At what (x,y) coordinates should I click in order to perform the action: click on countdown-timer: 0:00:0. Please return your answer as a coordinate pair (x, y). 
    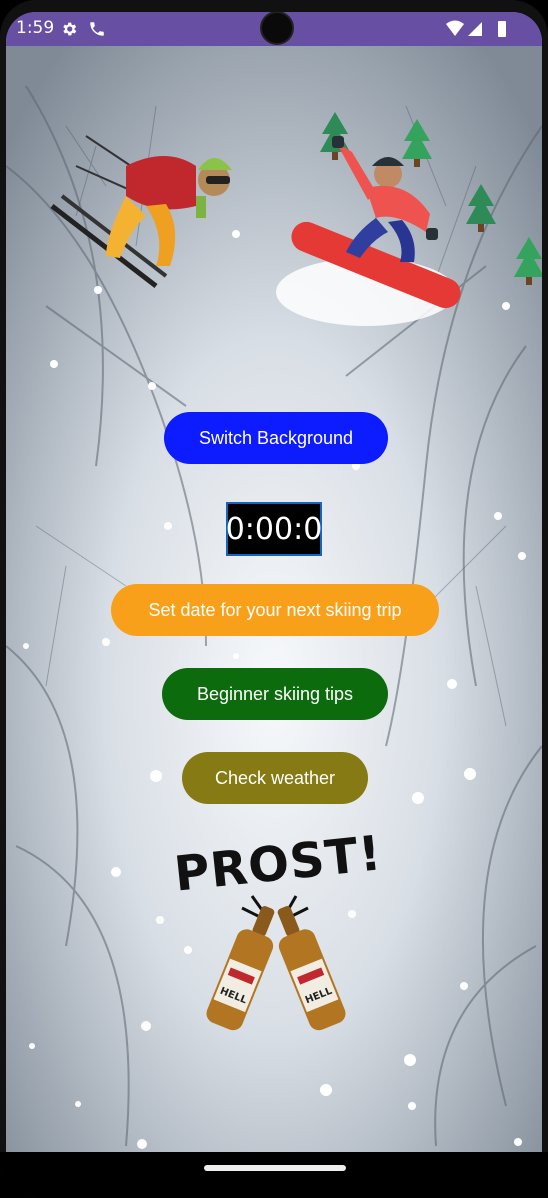
    Looking at the image, I should click on (274, 529).